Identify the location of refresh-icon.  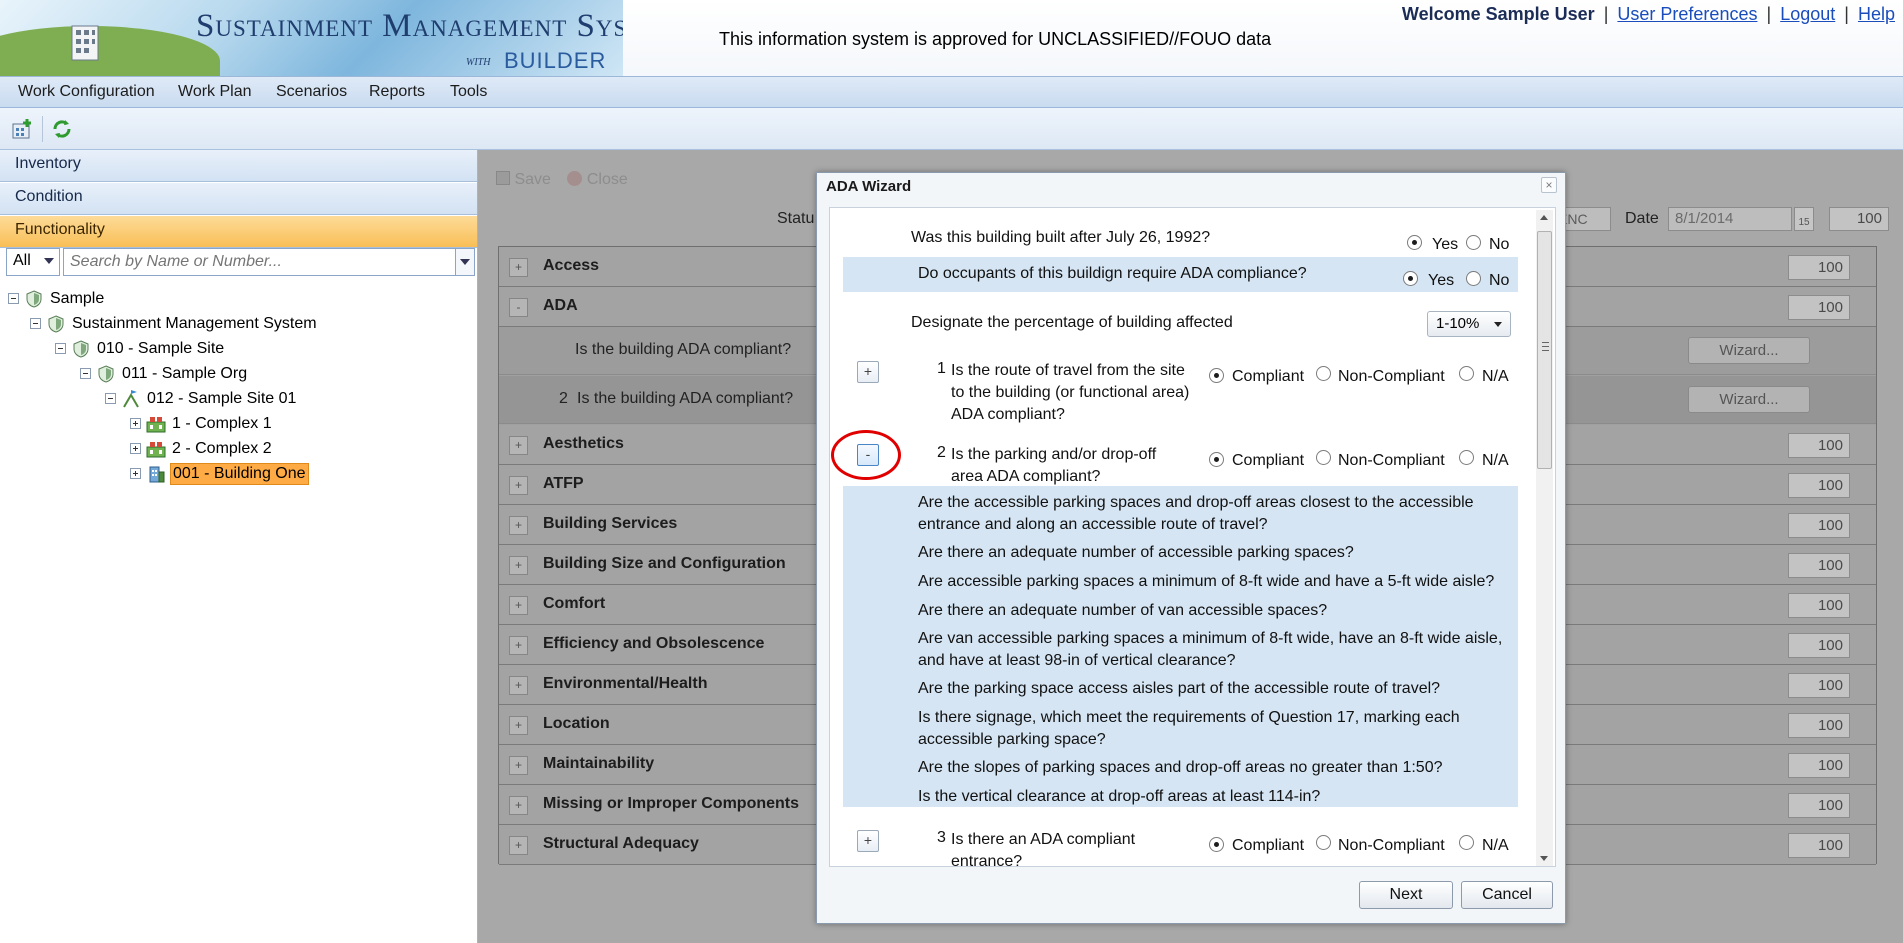
(62, 129).